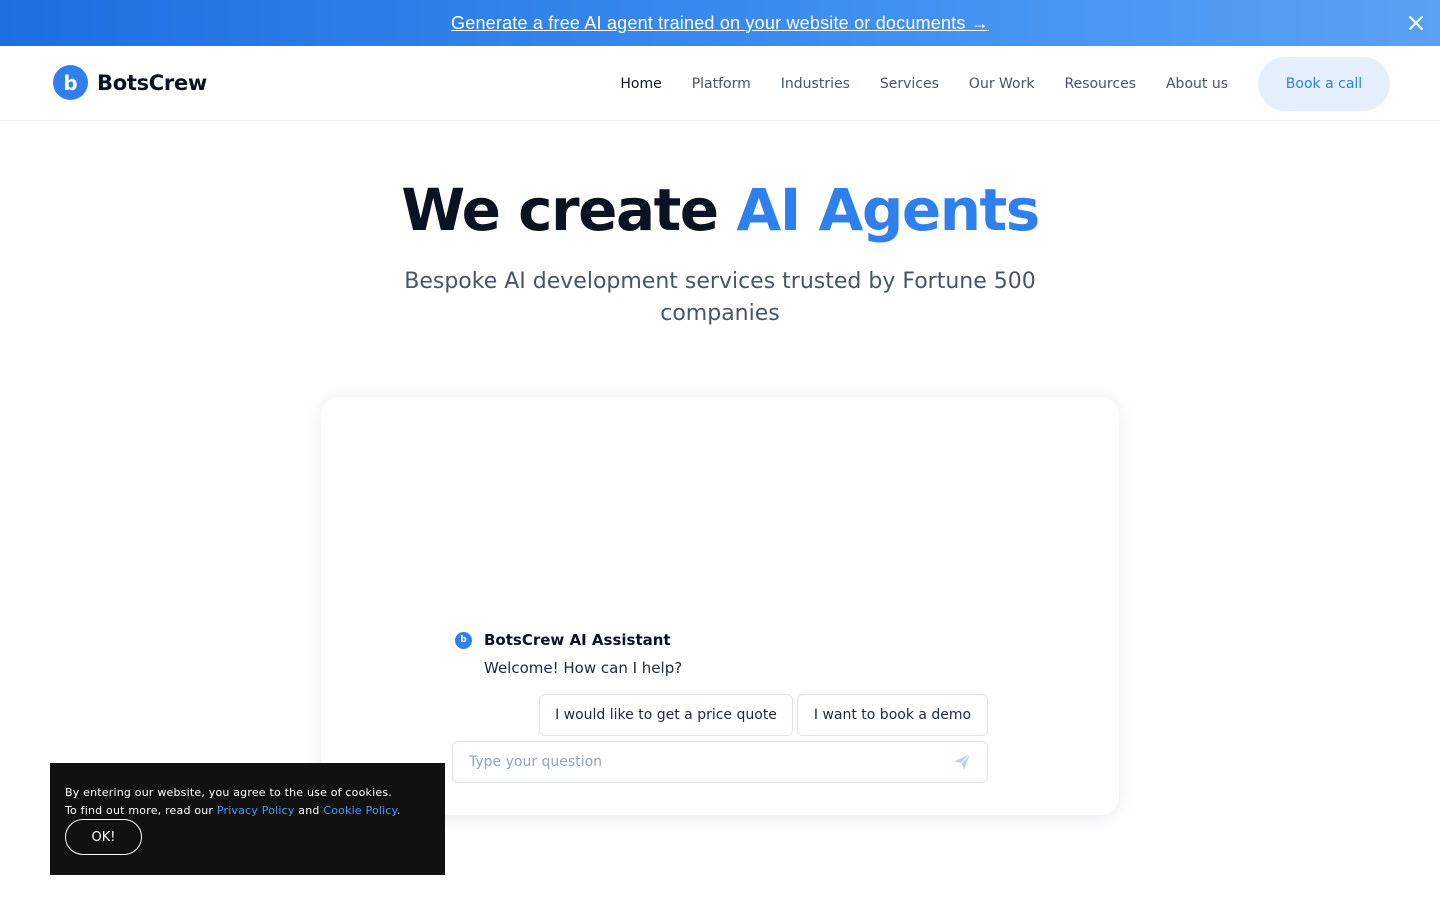 This screenshot has width=1440, height=900. What do you see at coordinates (103, 837) in the screenshot?
I see `cookie-ok-button: OK!` at bounding box center [103, 837].